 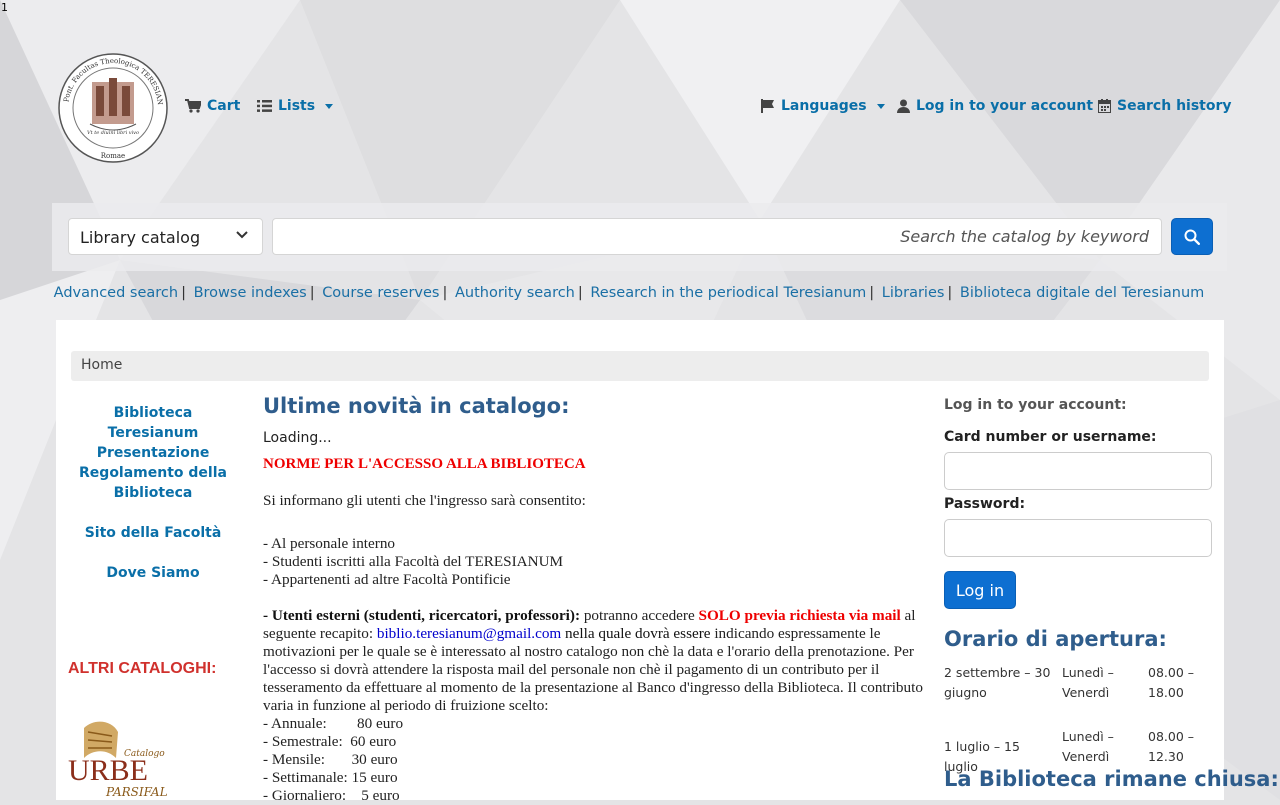 What do you see at coordinates (1035, 405) in the screenshot?
I see `login-heading: Log in to your account:` at bounding box center [1035, 405].